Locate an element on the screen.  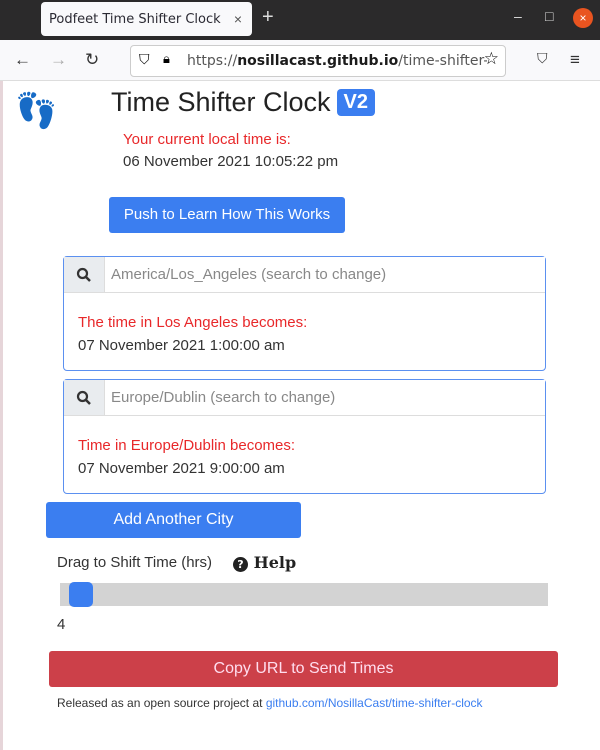
tab-title: Podfeet Time Shifter Clock is located at coordinates (135, 19).